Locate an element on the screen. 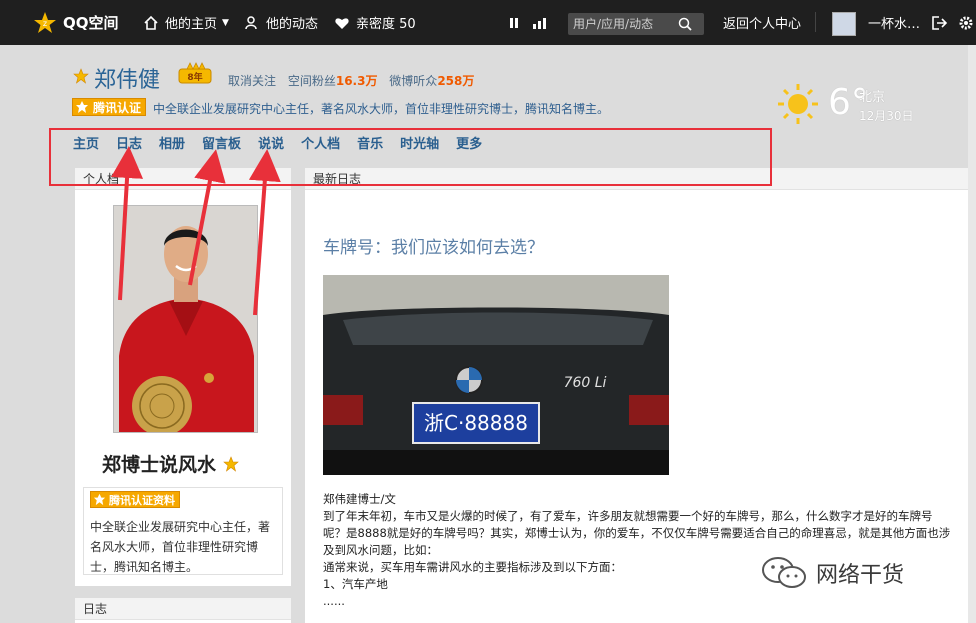  follow-stats: 取消关注 空间粉丝16.3万 微博听众258万 is located at coordinates (351, 80).